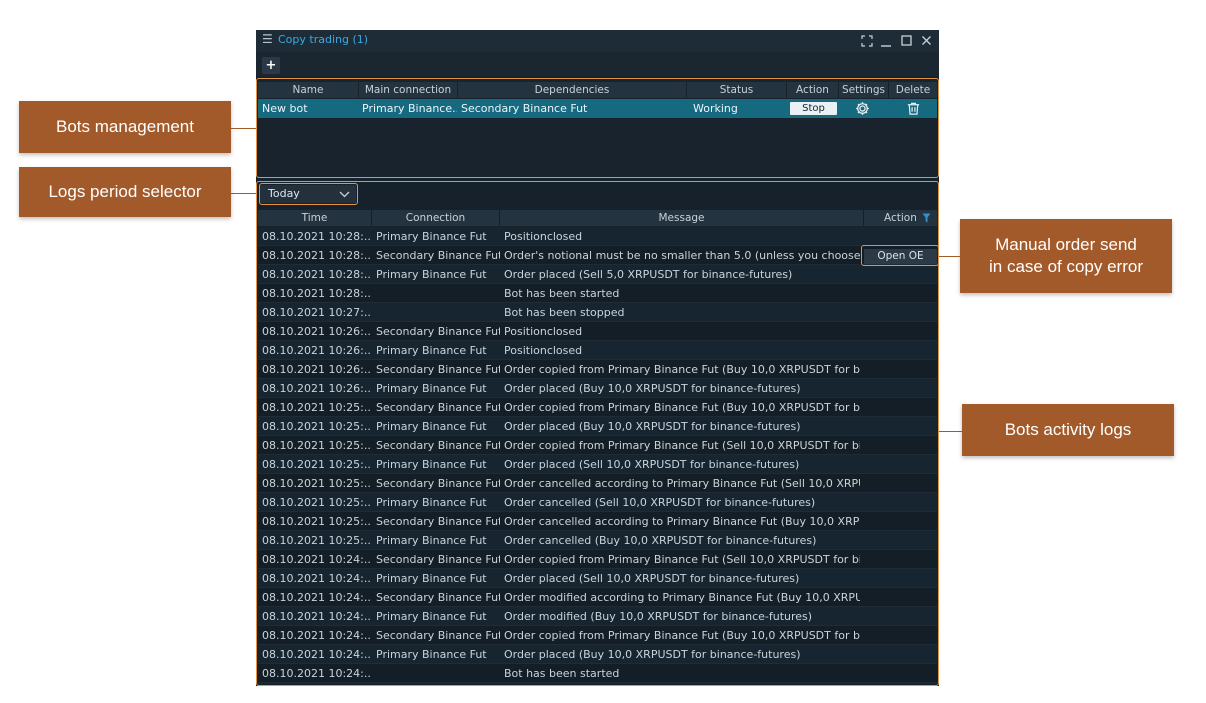  Describe the element at coordinates (867, 41) in the screenshot. I see `fullscreen-icon` at that location.